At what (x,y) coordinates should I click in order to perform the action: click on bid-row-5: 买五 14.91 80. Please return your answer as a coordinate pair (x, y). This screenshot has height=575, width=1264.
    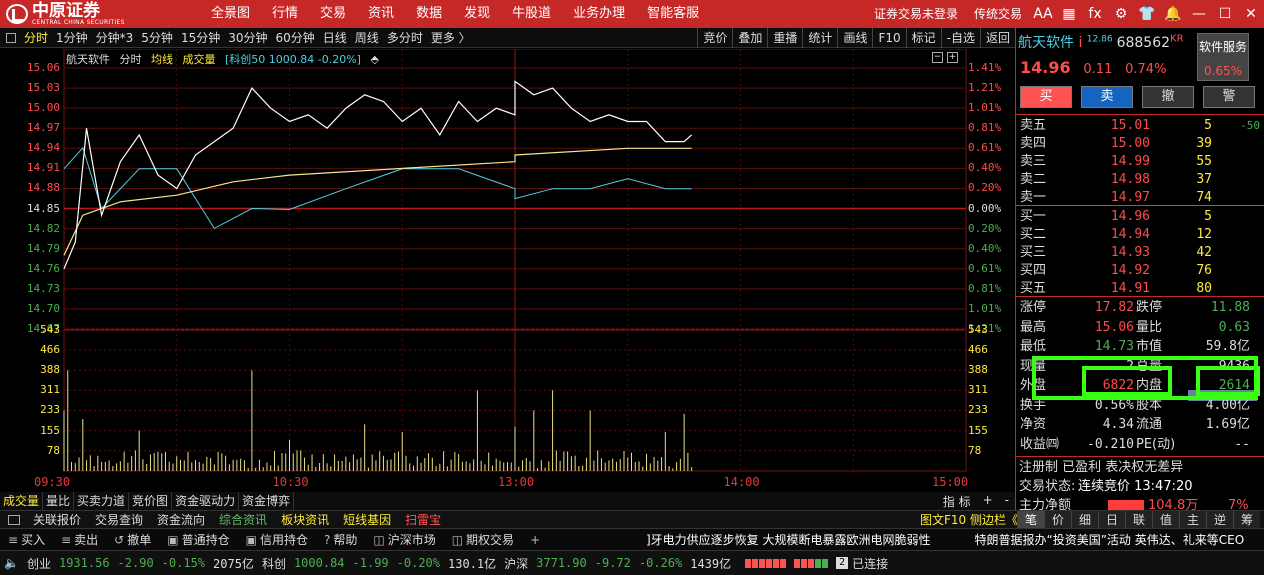
    Looking at the image, I should click on (1140, 288).